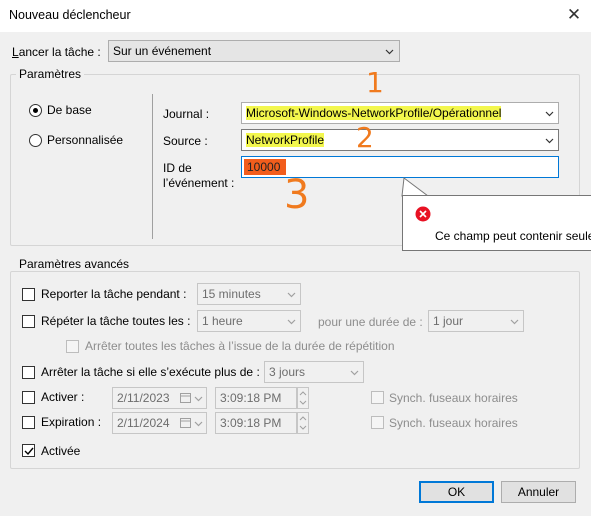  What do you see at coordinates (71, 422) in the screenshot?
I see `expire-label: Expiration :` at bounding box center [71, 422].